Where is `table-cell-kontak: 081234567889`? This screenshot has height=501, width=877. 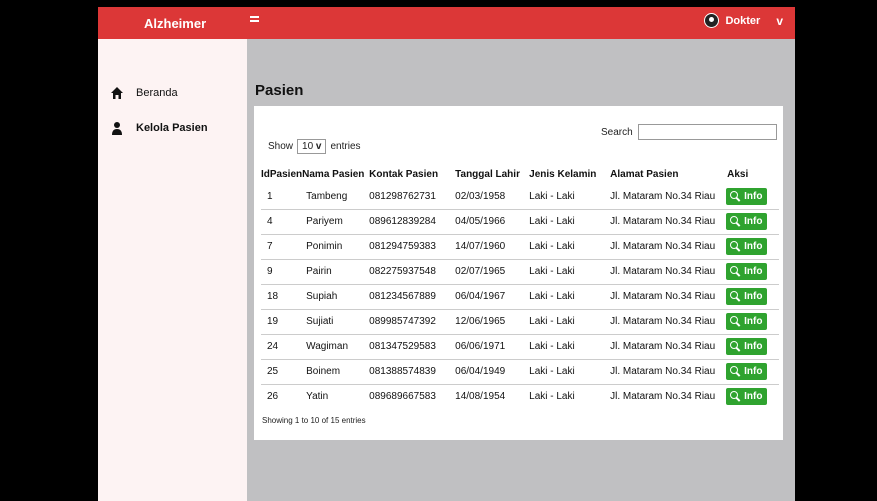 table-cell-kontak: 081234567889 is located at coordinates (412, 297).